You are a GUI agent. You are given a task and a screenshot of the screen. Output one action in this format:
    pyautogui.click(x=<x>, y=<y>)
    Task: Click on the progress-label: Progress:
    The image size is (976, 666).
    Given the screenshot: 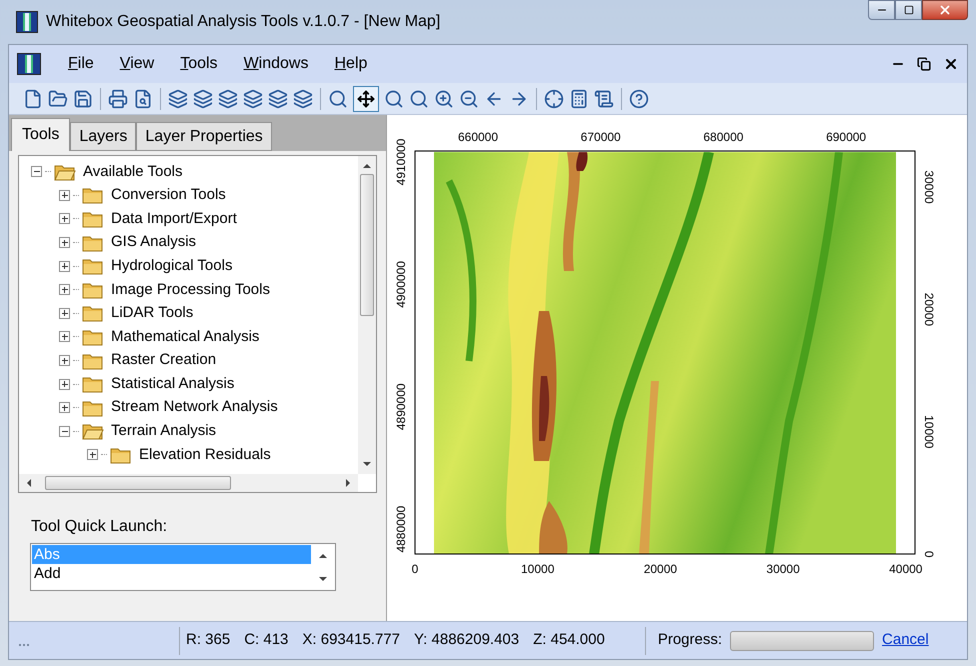 What is the action you would take?
    pyautogui.click(x=690, y=640)
    